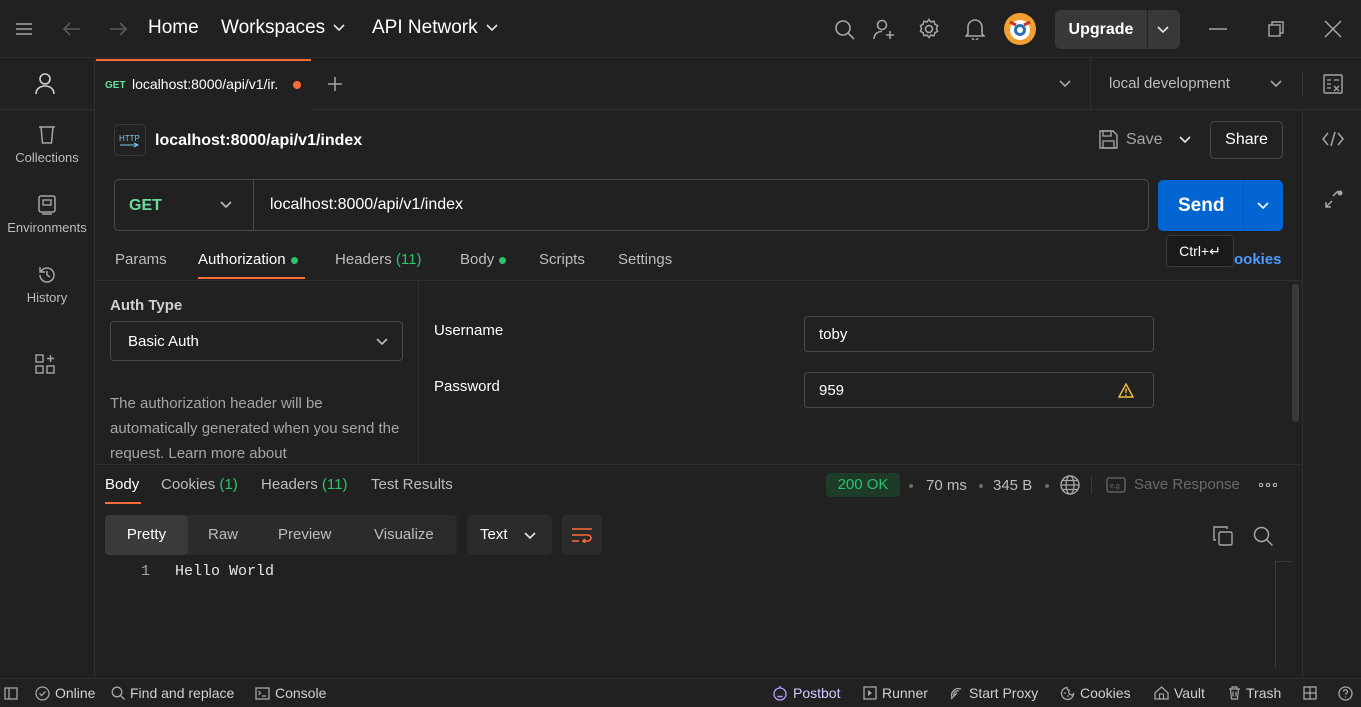  What do you see at coordinates (1220, 205) in the screenshot?
I see `send-button: Send` at bounding box center [1220, 205].